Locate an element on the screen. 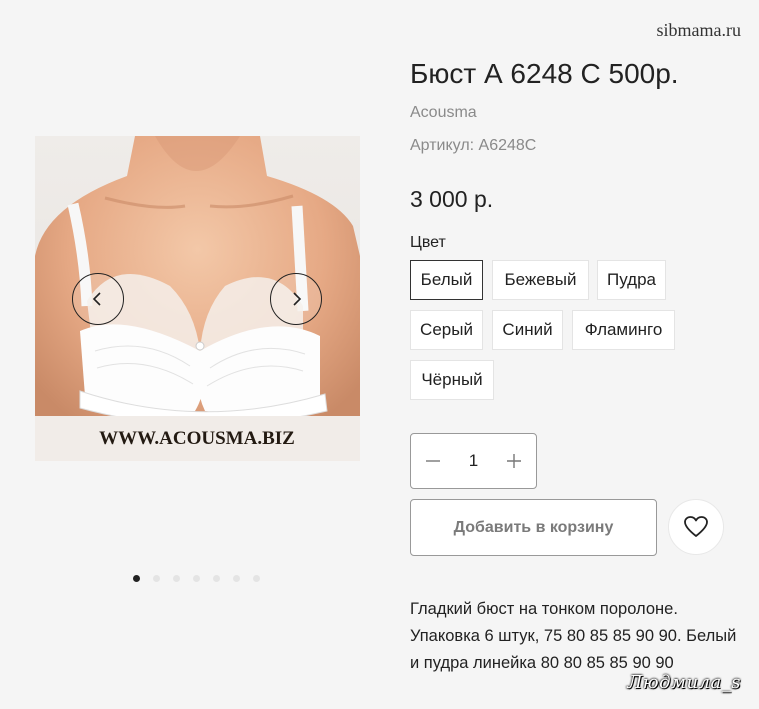  product-price: 3 000 р. is located at coordinates (452, 199).